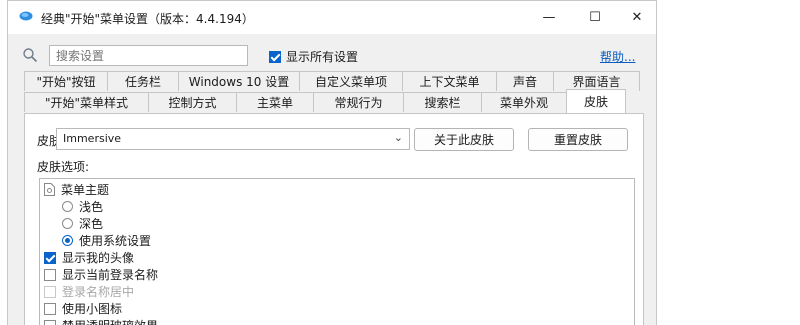 The height and width of the screenshot is (325, 800). I want to click on theme-light-option: 浅色, so click(82, 206).